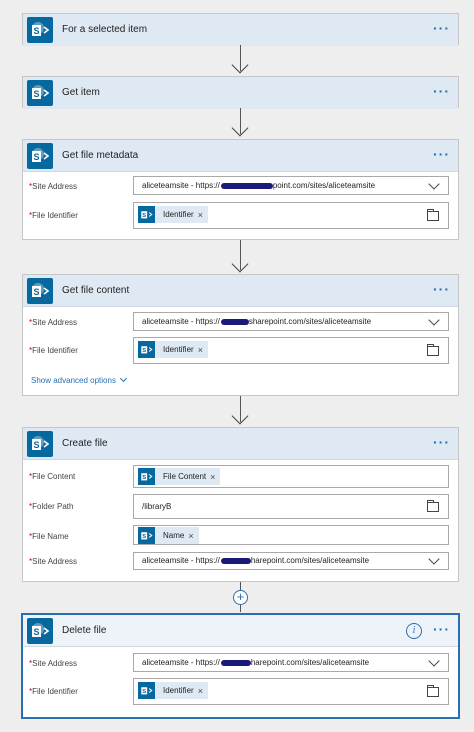  I want to click on step-header: S Delete file i ···, so click(240, 631).